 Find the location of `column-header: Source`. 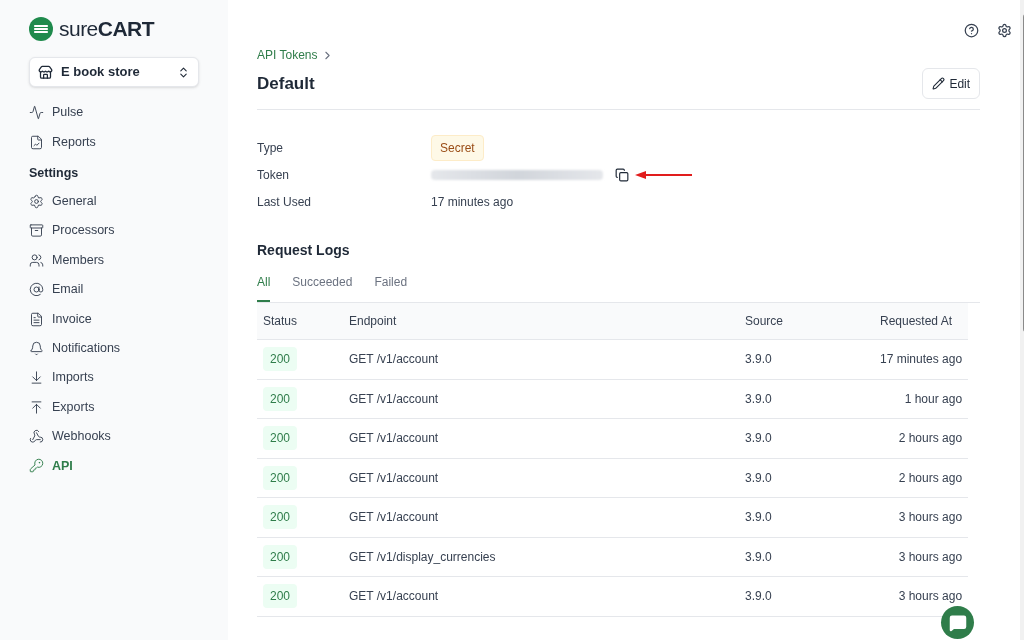

column-header: Source is located at coordinates (765, 321).